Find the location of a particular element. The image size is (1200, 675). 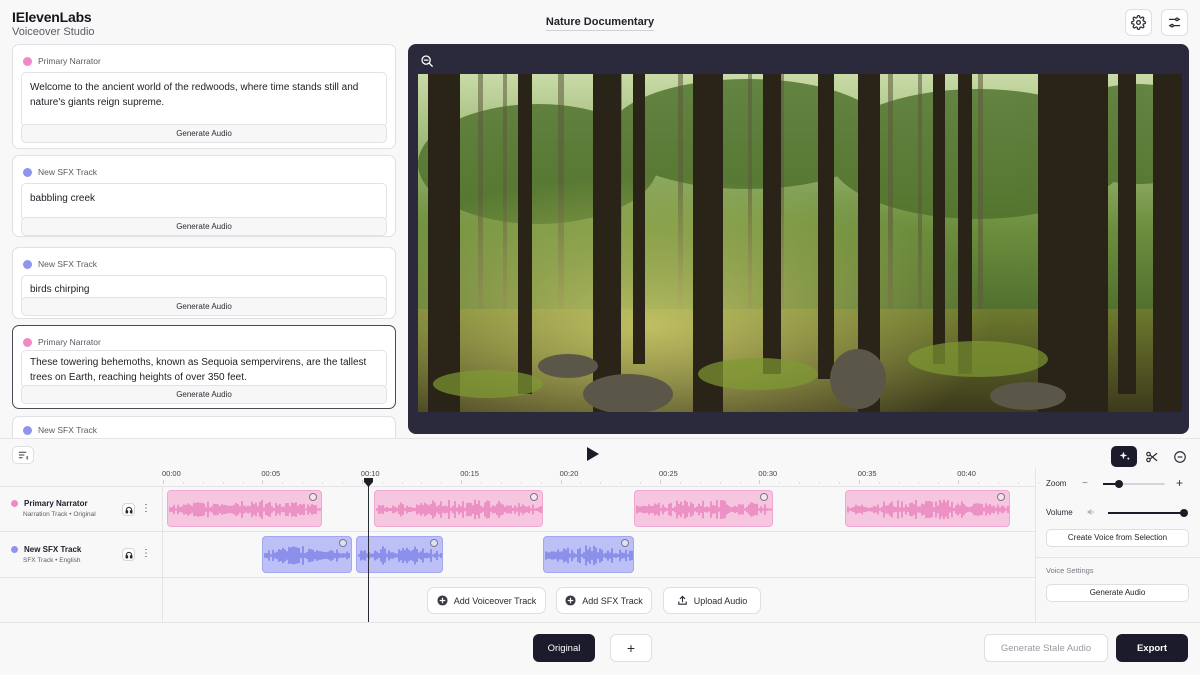

add-sfx-track-button: Add SFX Track is located at coordinates (604, 600).